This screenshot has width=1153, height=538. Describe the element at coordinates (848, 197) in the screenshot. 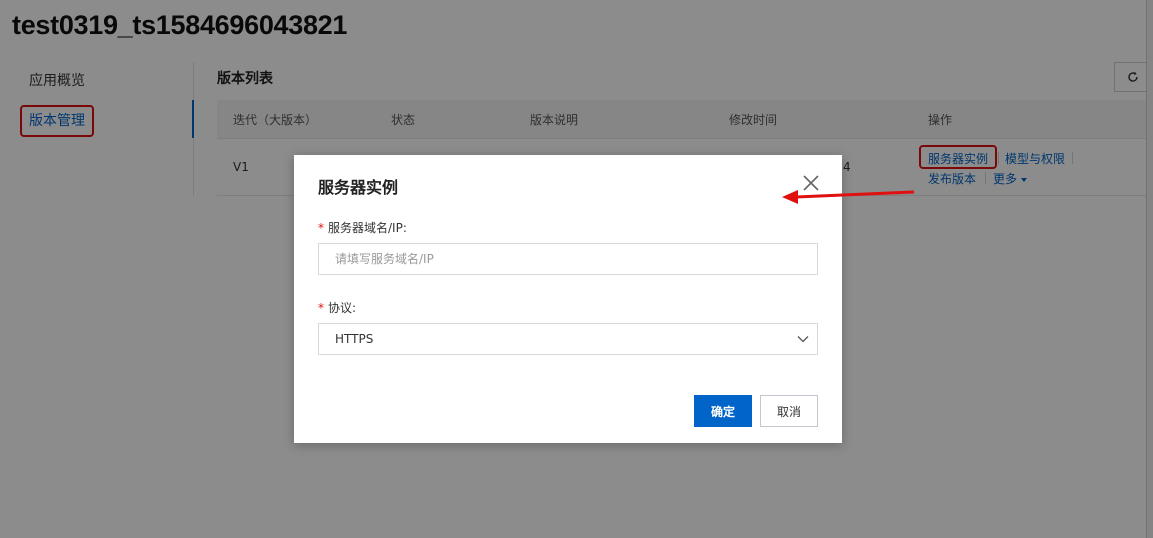

I see `annotation-arrow` at that location.